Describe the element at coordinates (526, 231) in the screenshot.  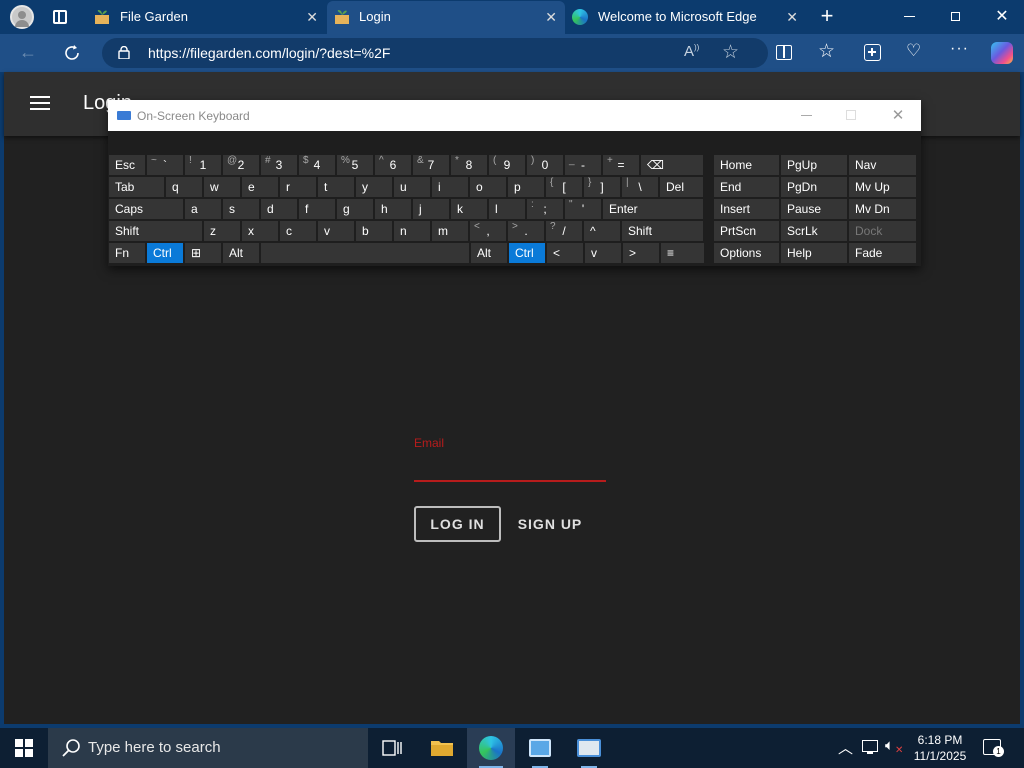
I see `key-symbol: >.` at that location.